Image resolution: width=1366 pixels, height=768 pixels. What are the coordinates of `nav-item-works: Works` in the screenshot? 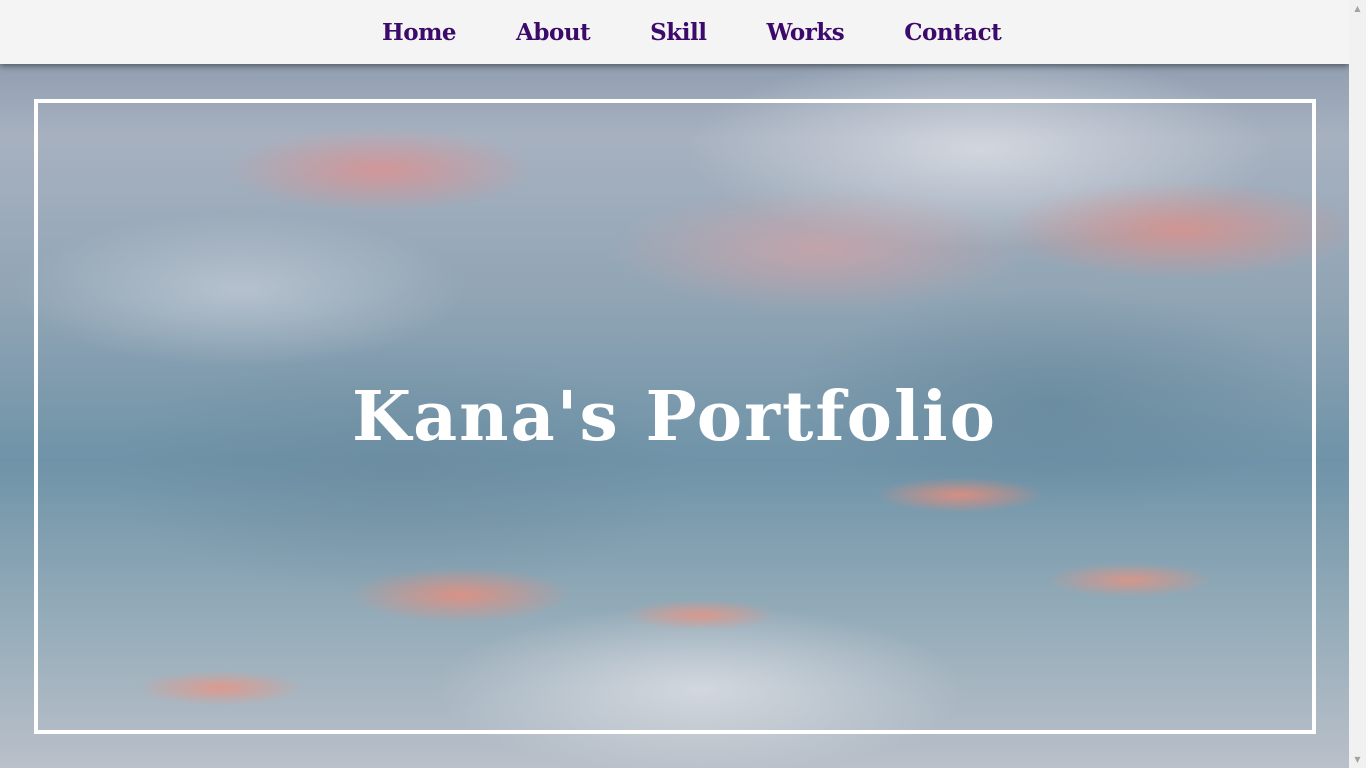 It's located at (805, 32).